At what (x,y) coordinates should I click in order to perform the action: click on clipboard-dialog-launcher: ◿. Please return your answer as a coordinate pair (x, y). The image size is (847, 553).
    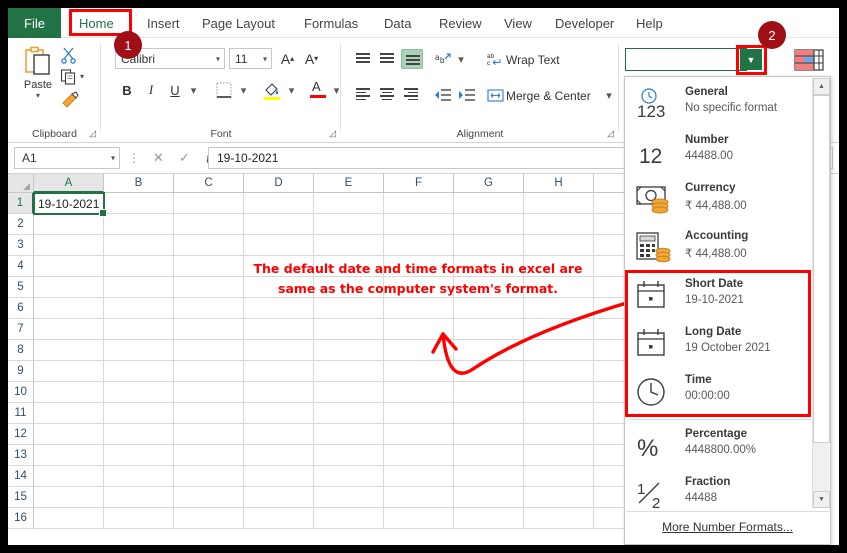
    Looking at the image, I should click on (92, 133).